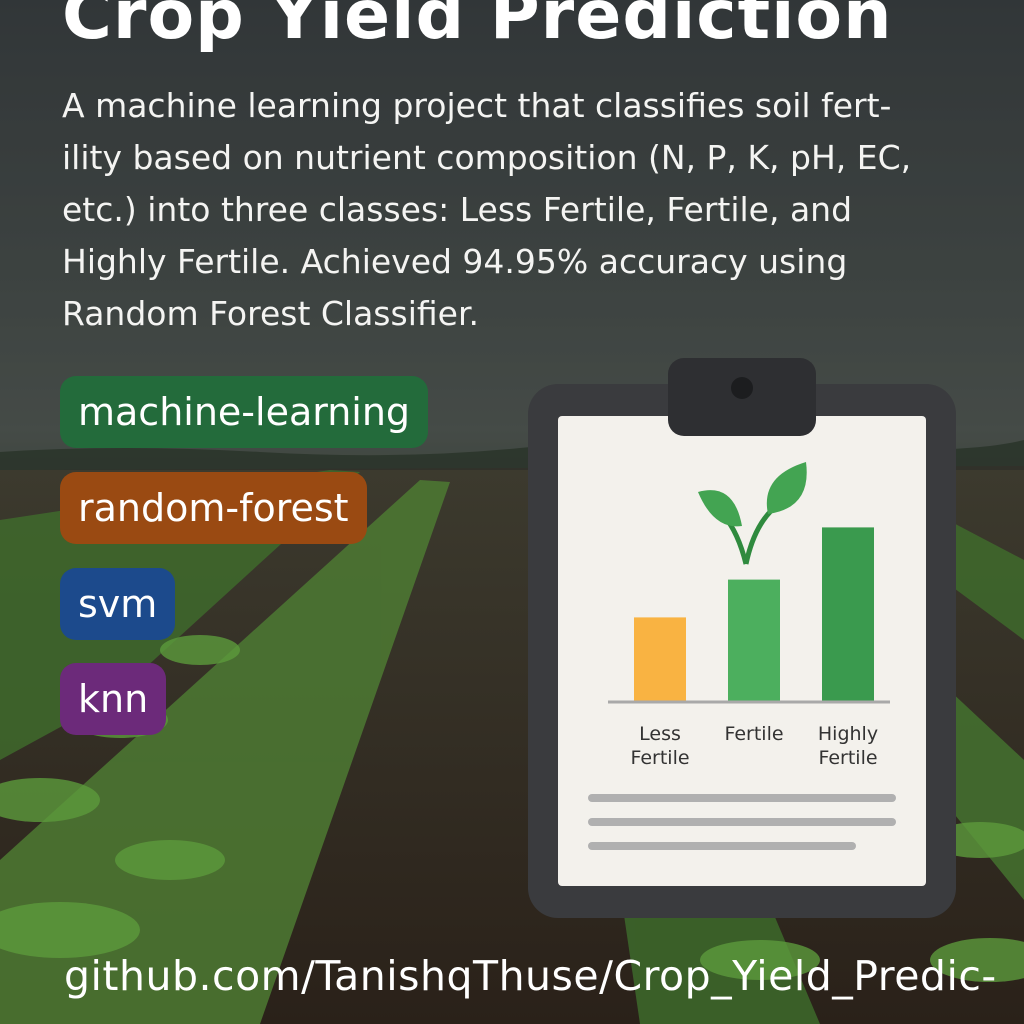 The height and width of the screenshot is (1024, 1024). Describe the element at coordinates (848, 734) in the screenshot. I see `chart-x-label-line: Highly` at that location.